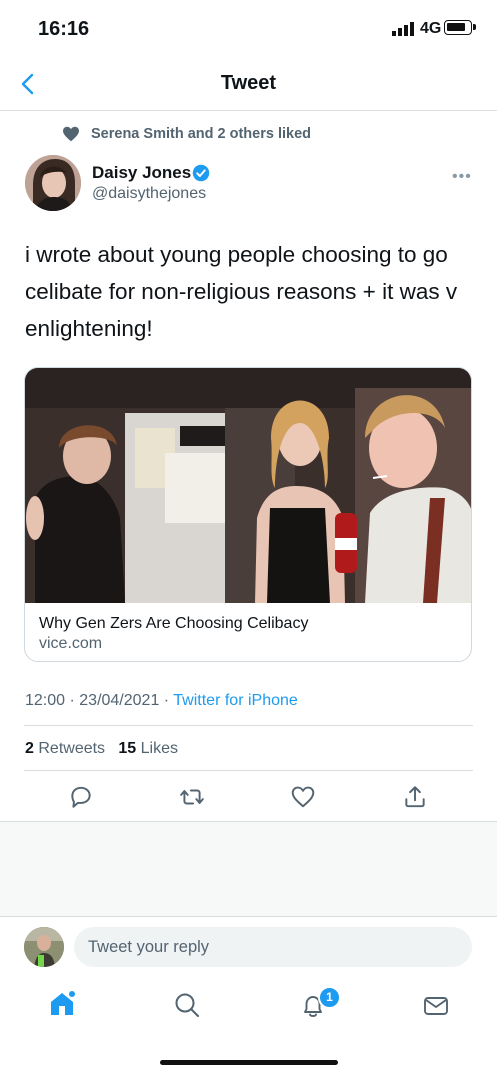 The height and width of the screenshot is (1076, 497). I want to click on back-arrow-icon, so click(29, 84).